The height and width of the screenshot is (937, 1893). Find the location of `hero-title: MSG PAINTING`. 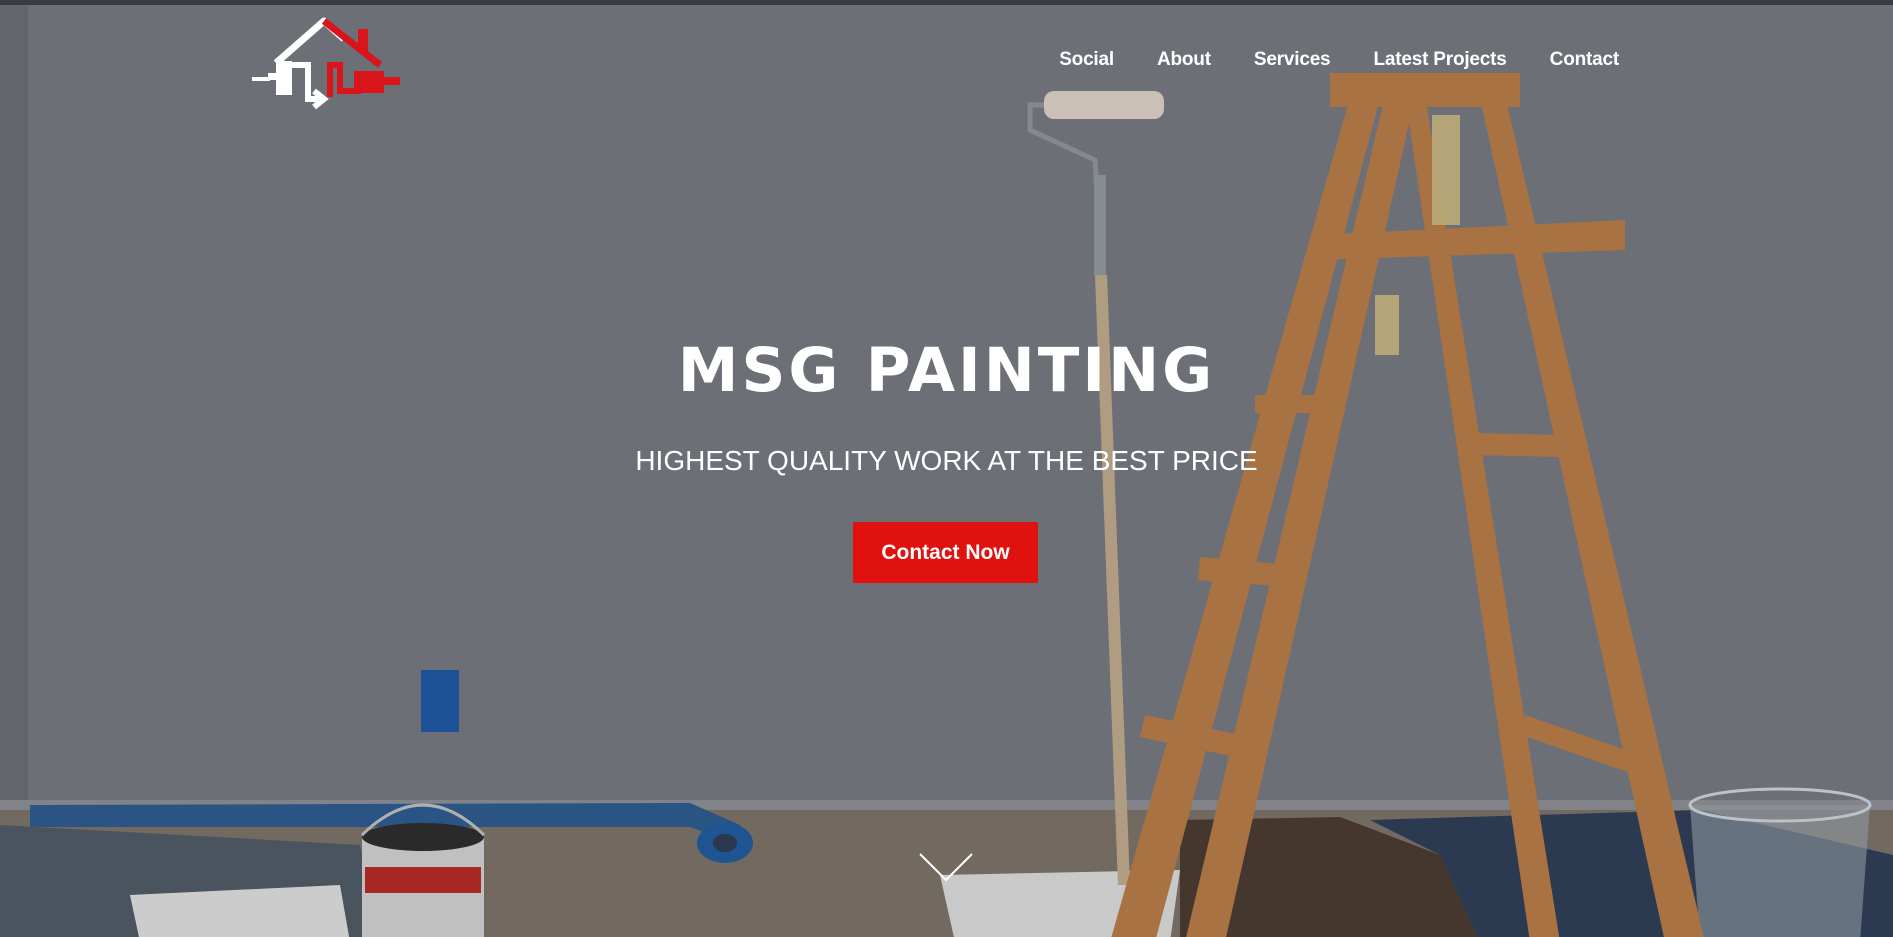

hero-title: MSG PAINTING is located at coordinates (946, 370).